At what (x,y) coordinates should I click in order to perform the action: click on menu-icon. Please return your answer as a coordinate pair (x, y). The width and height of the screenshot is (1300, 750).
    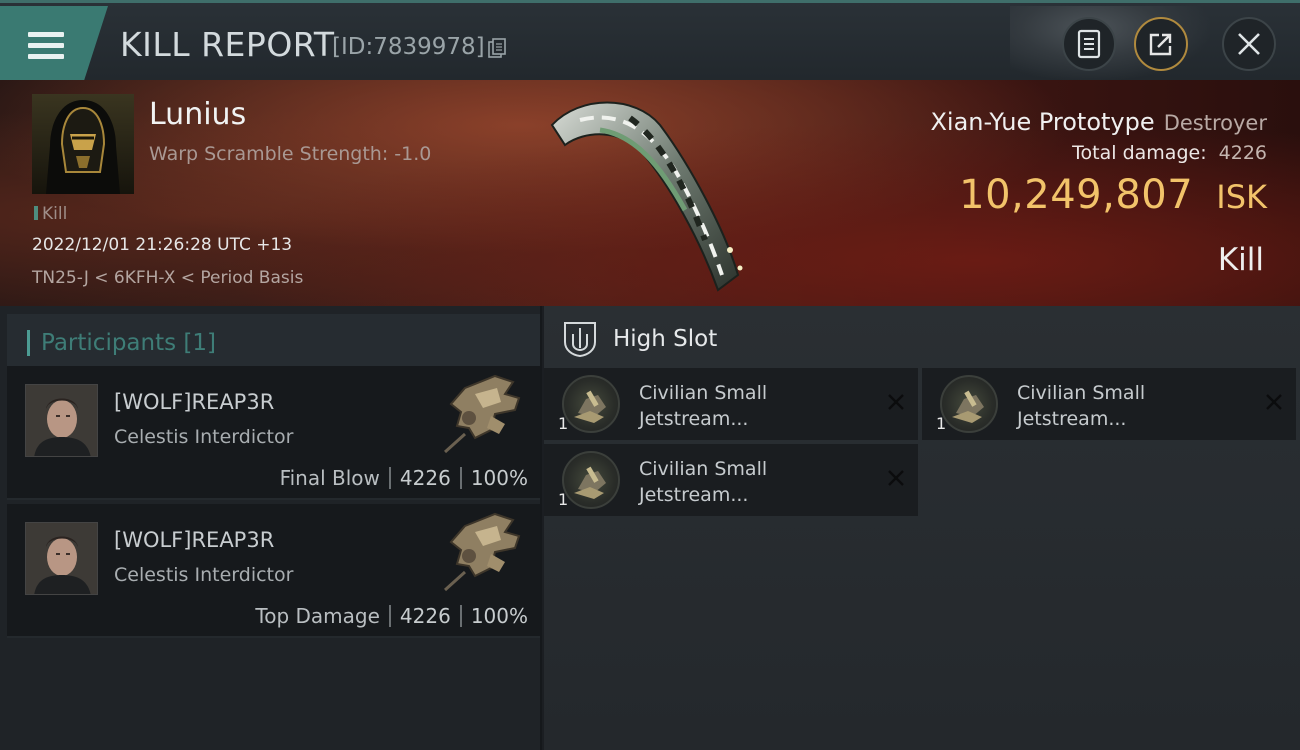
    Looking at the image, I should click on (46, 47).